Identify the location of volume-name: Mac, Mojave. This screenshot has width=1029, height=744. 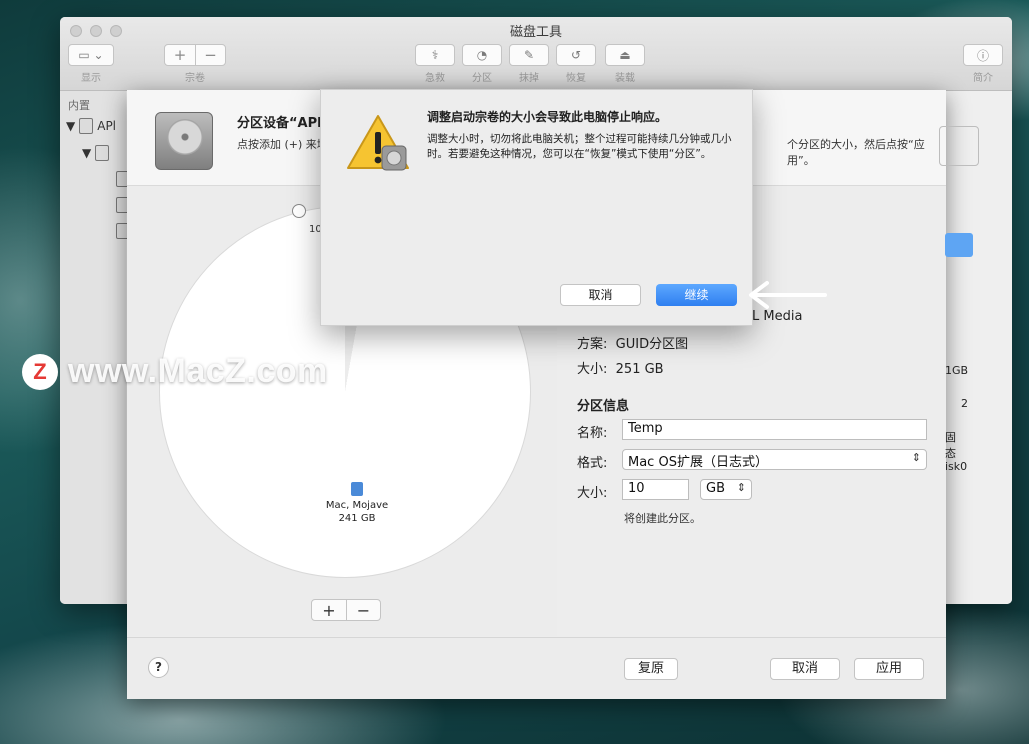
(357, 505).